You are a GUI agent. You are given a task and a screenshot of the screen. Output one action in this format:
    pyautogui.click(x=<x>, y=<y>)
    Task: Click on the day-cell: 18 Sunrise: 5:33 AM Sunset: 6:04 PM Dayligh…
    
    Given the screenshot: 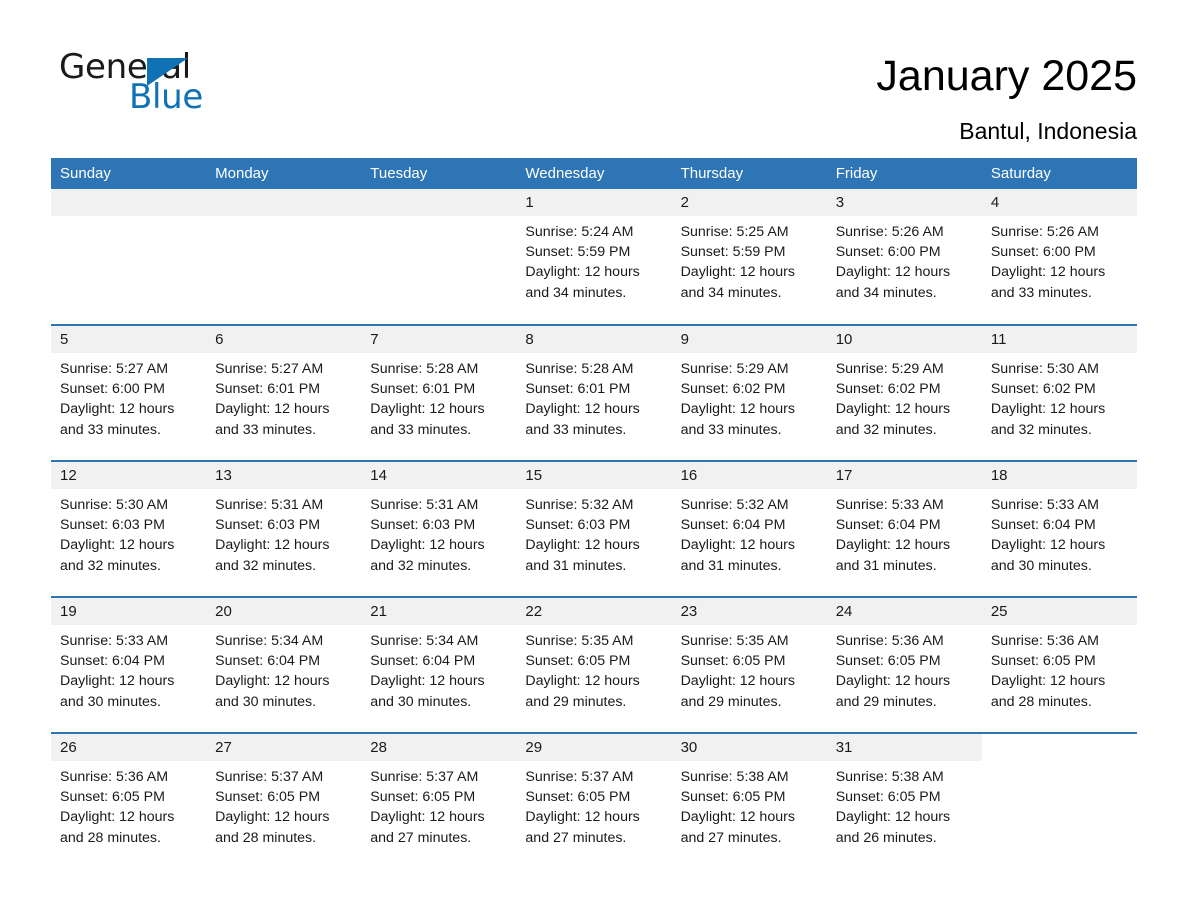 What is the action you would take?
    pyautogui.click(x=1059, y=520)
    